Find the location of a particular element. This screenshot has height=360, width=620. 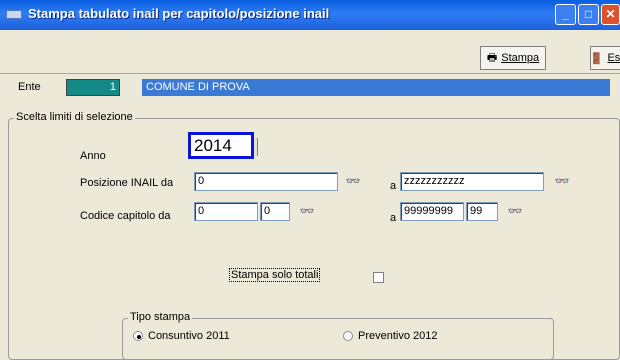

consuntivo-label: Consuntivo 2011 is located at coordinates (189, 336).